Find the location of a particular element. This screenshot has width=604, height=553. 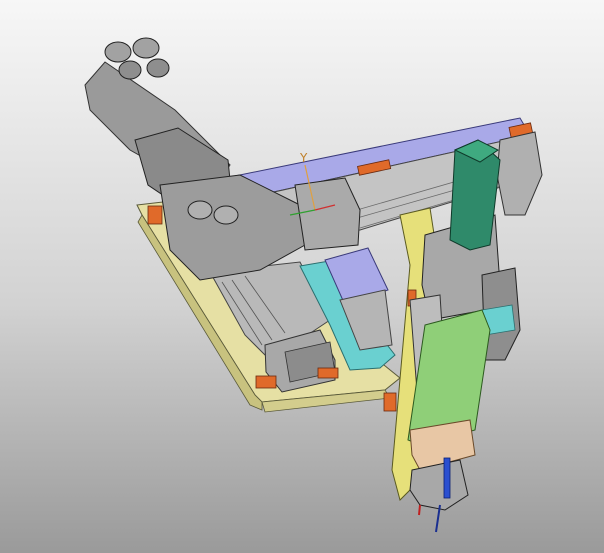

coupling-block is located at coordinates (327, 214).